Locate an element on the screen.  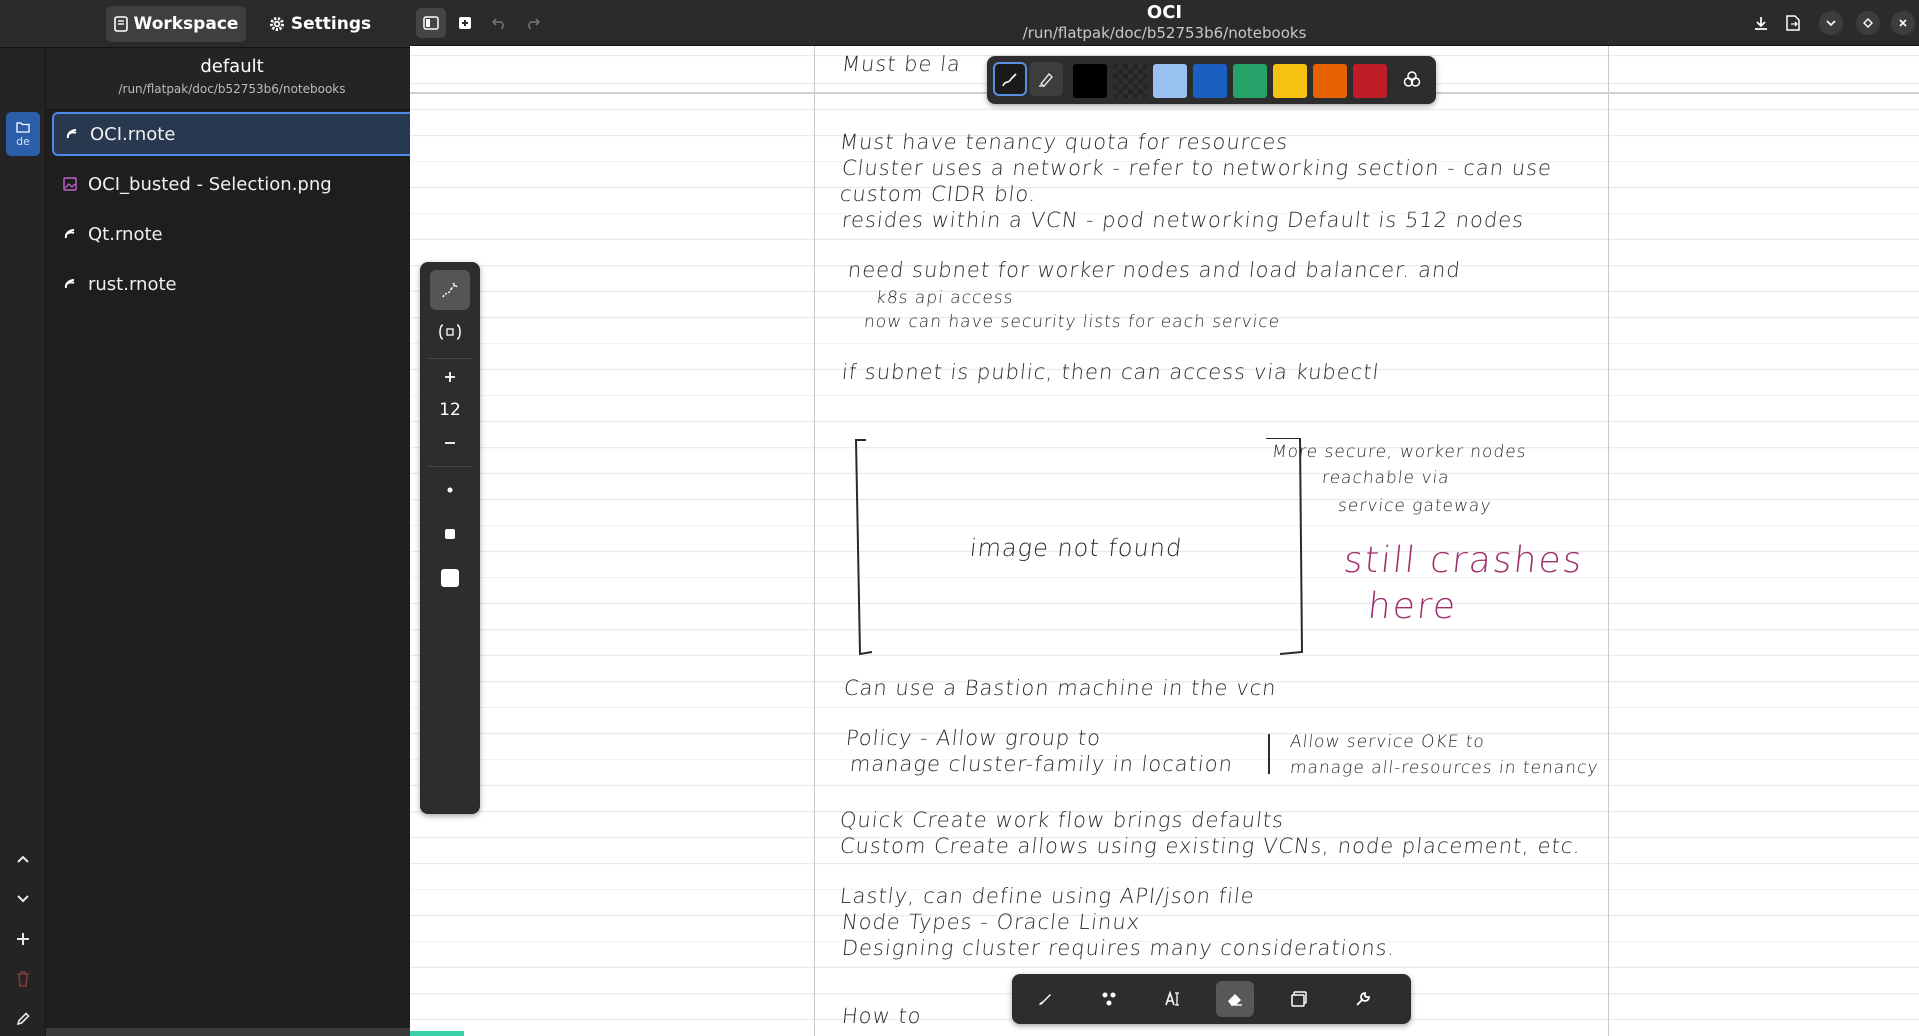
shaper-tool-button is located at coordinates (1109, 999).